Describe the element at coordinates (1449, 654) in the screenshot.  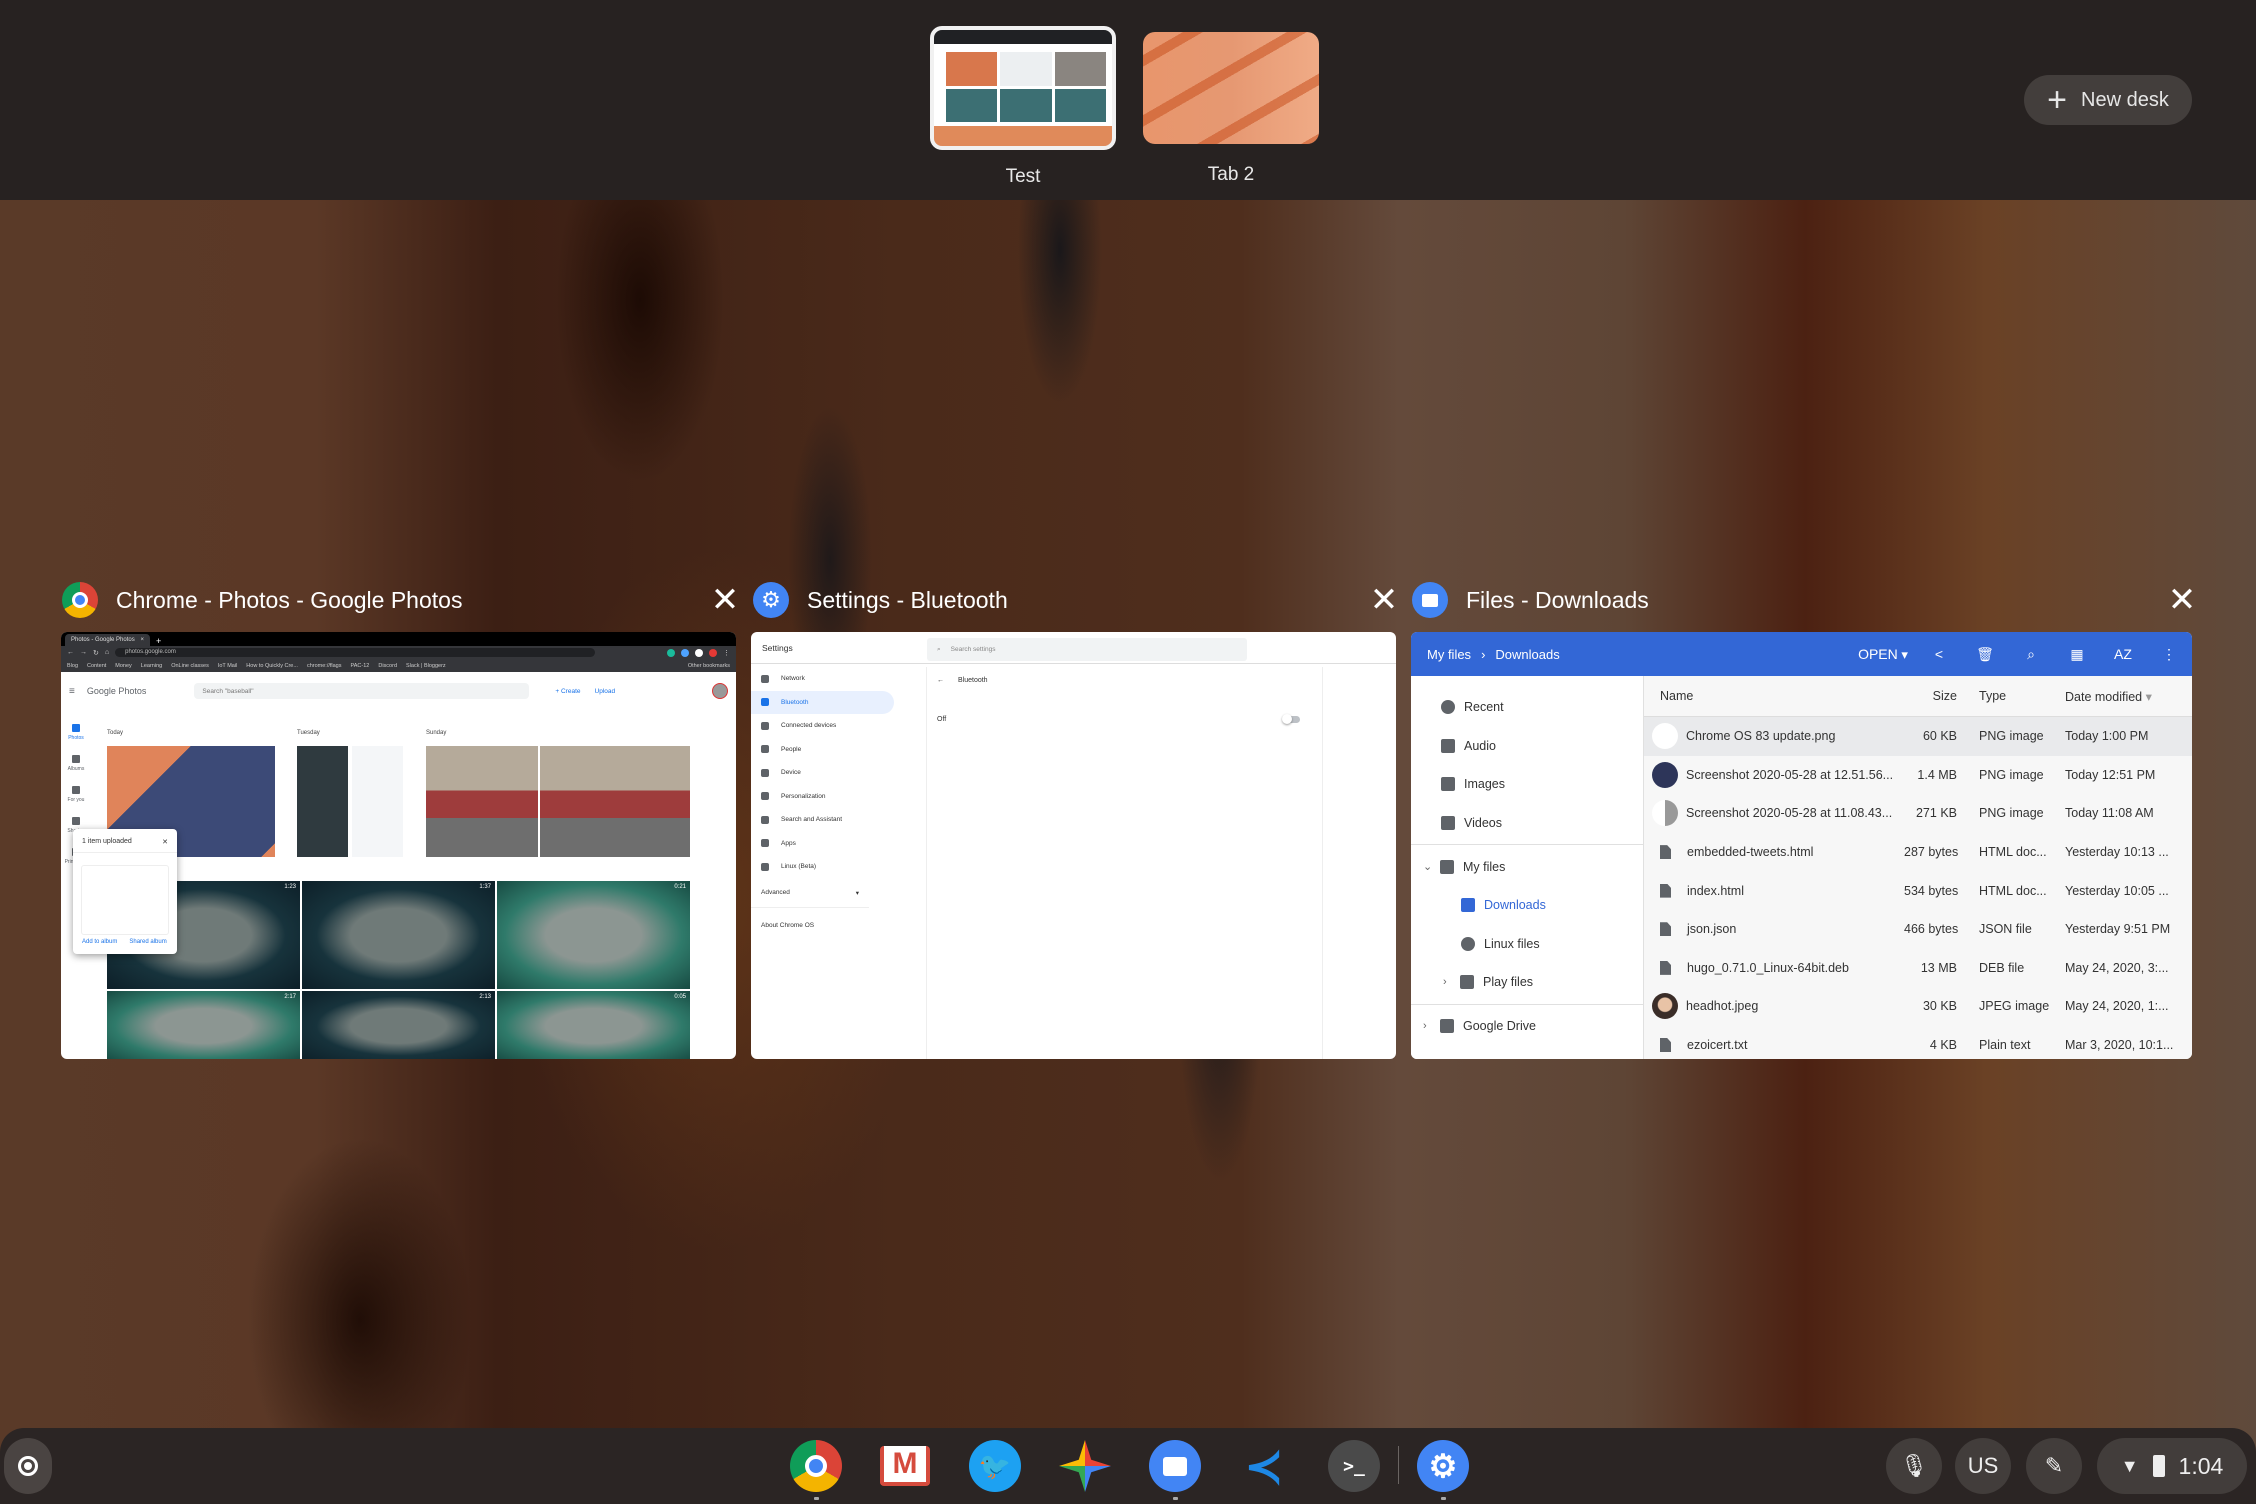
I see `breadcrumb-my-files: My files` at that location.